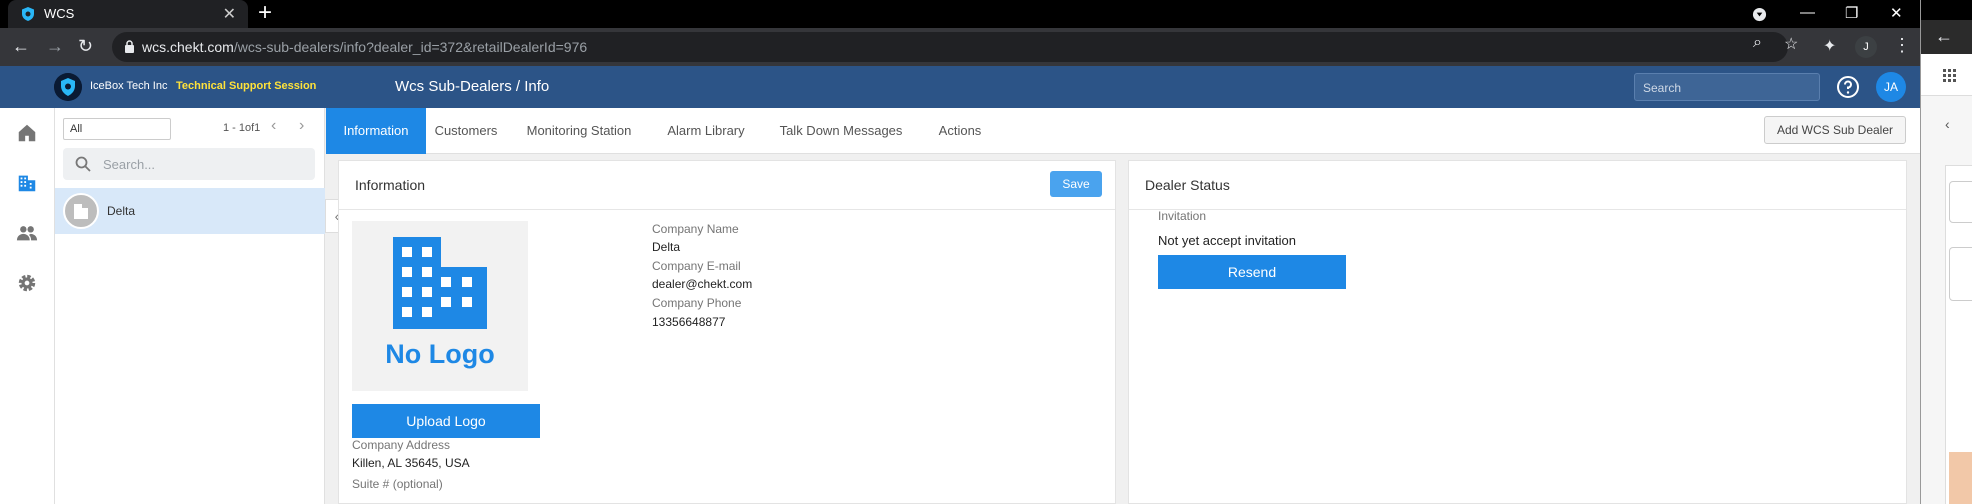 This screenshot has height=504, width=1972. Describe the element at coordinates (55, 46) in the screenshot. I see `forward-icon: →` at that location.